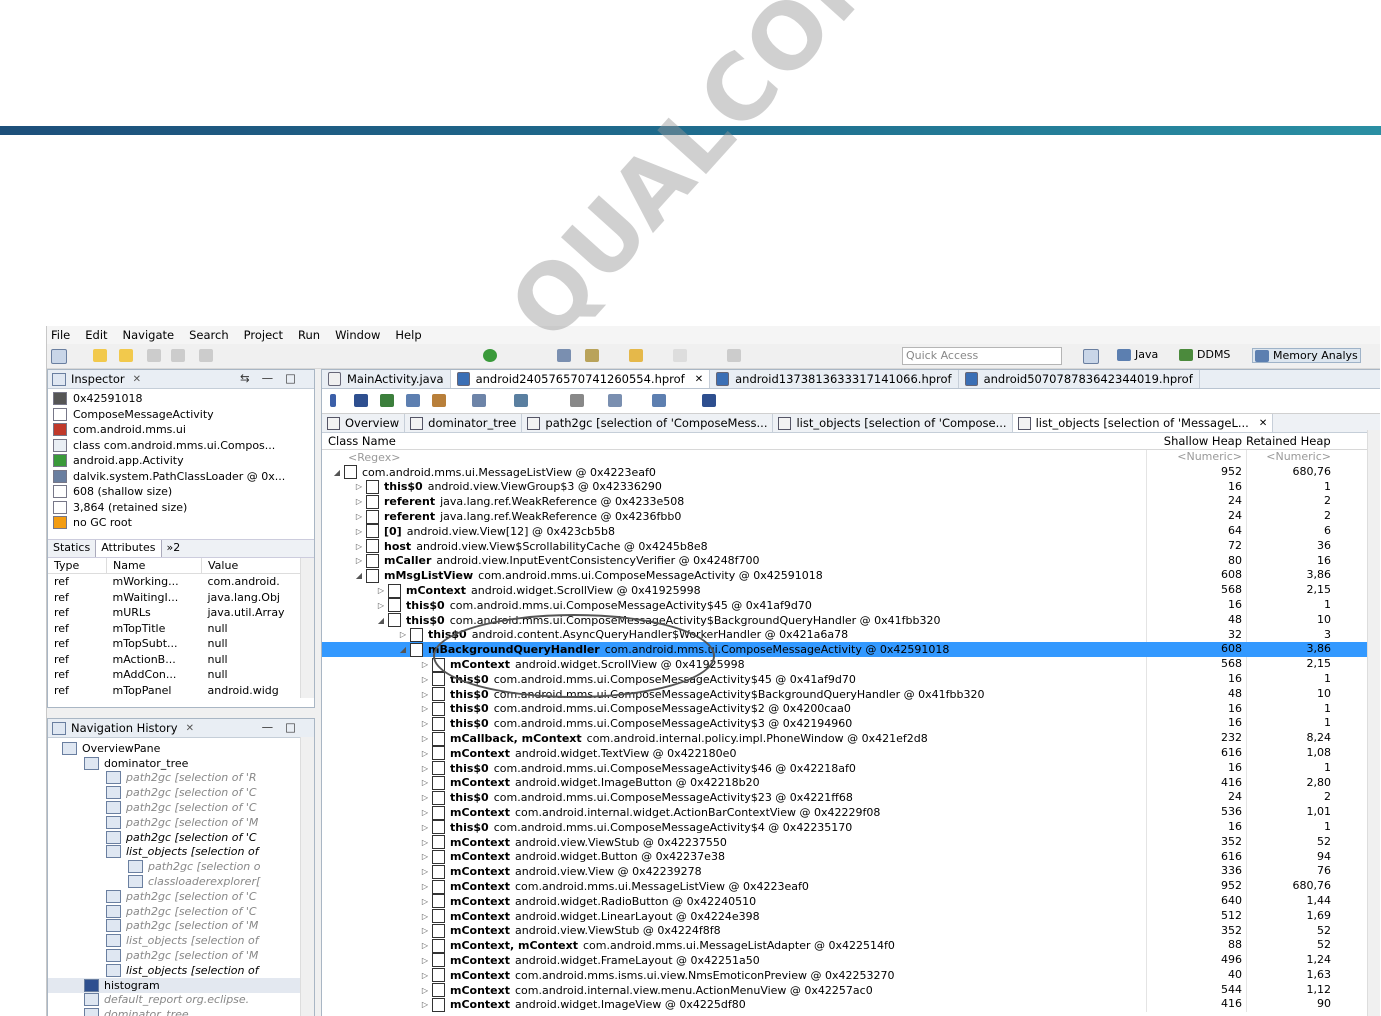 This screenshot has height=1016, width=1381. Describe the element at coordinates (154, 565) in the screenshot. I see `column-name: Name` at that location.